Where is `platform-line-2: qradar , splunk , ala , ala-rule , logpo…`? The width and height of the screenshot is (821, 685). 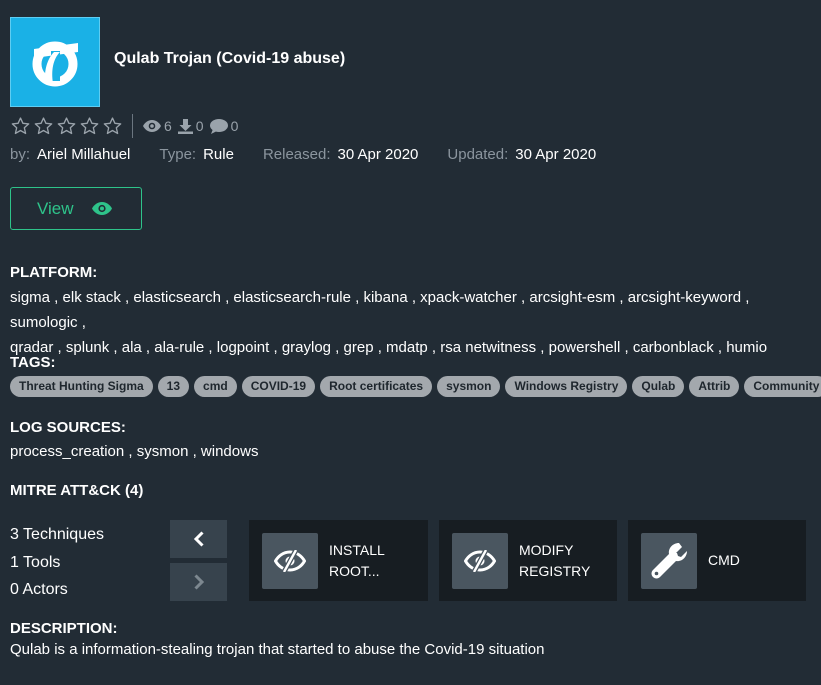
platform-line-2: qradar , splunk , ala , ala-rule , logpo… is located at coordinates (389, 347).